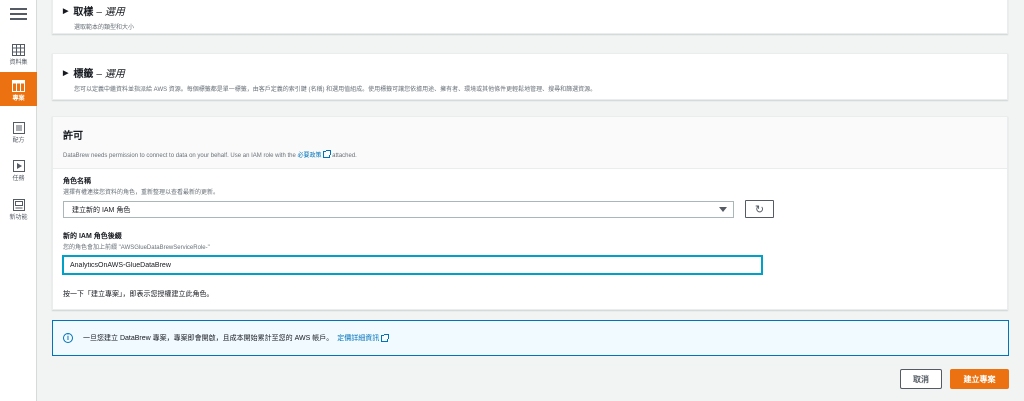  Describe the element at coordinates (18, 173) in the screenshot. I see `nav-item-jobs: 任務` at that location.